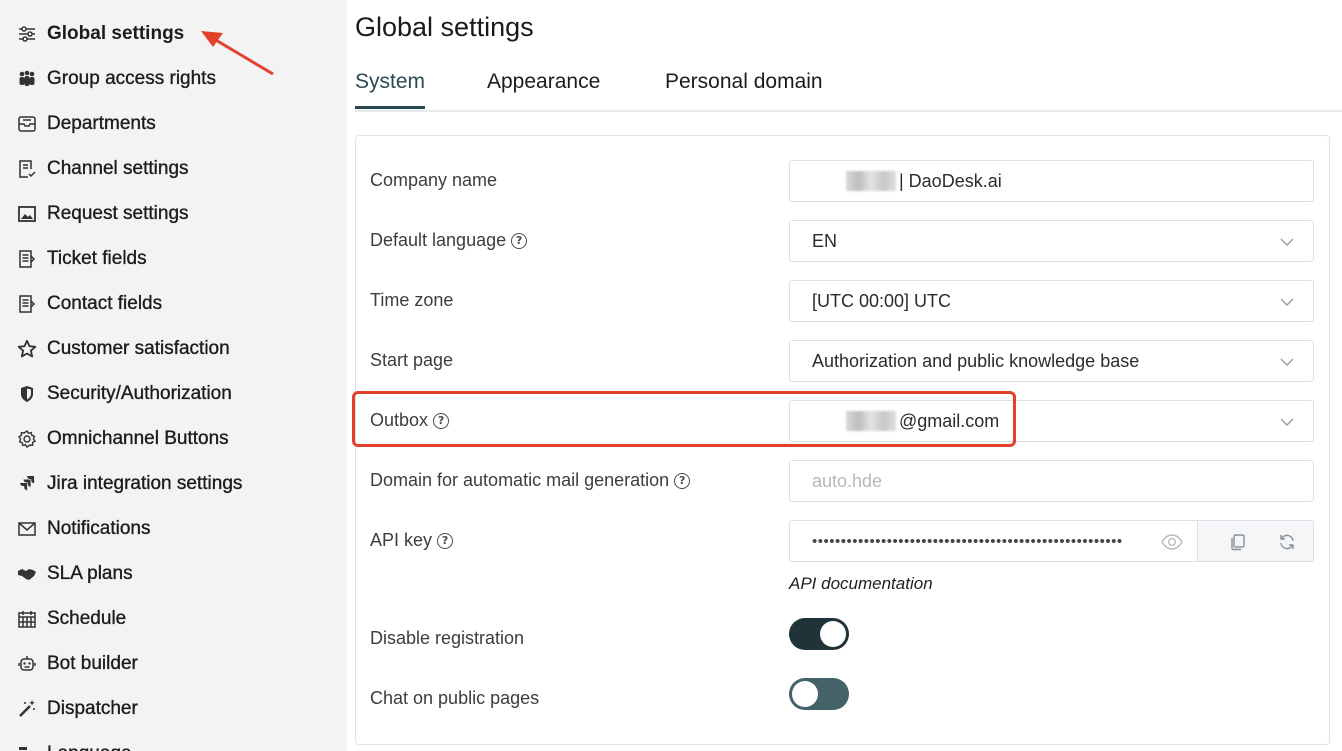 This screenshot has height=751, width=1342. I want to click on sidebar-item-label: Schedule, so click(87, 618).